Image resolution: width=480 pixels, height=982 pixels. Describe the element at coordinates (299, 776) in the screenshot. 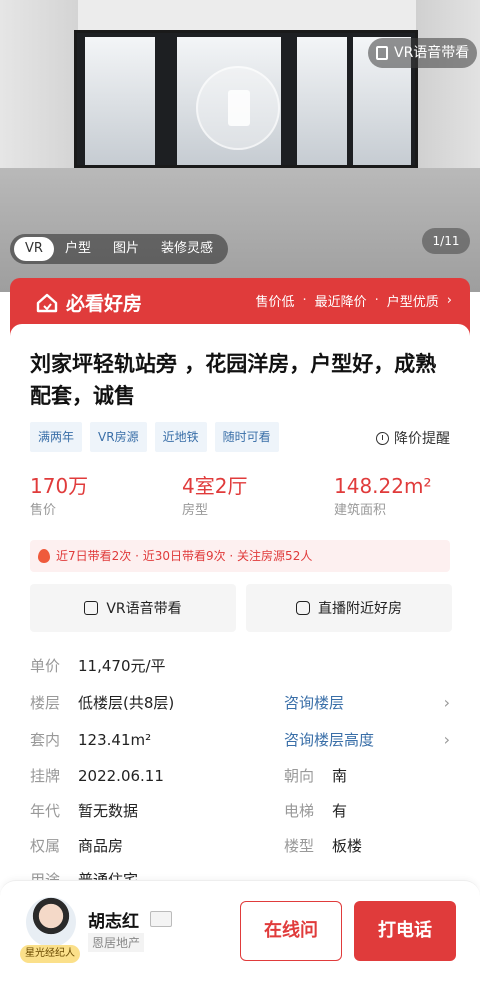

I see `detail-label: 朝向` at that location.